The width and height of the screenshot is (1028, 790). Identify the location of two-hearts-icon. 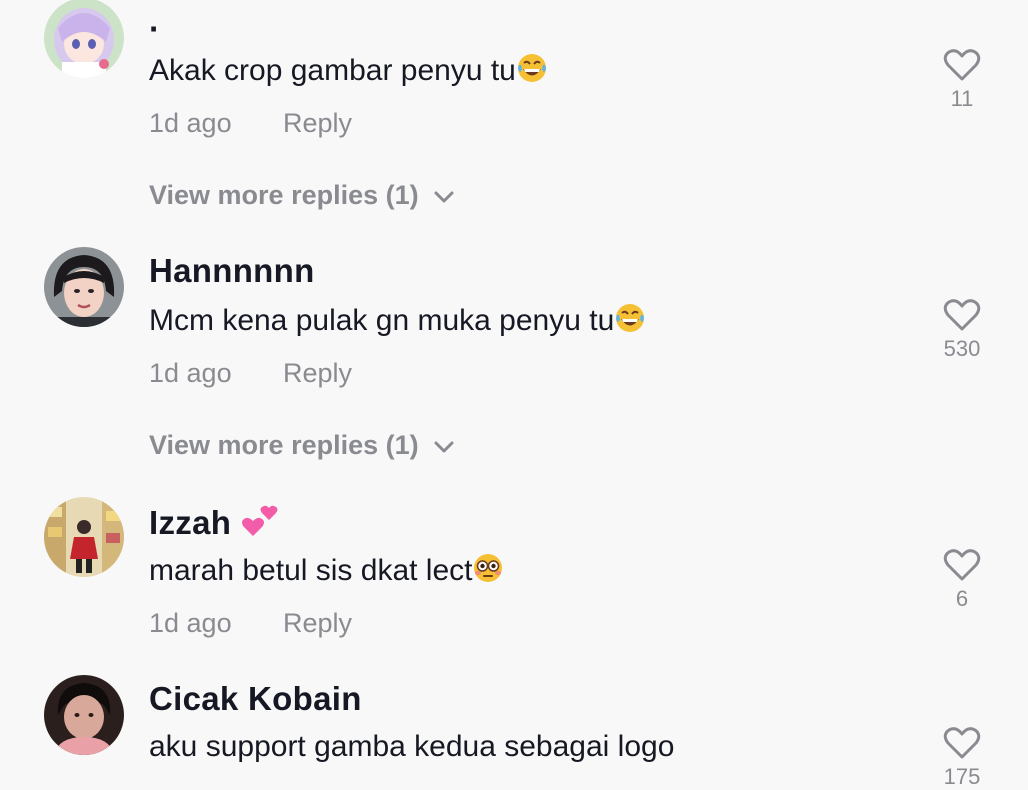
(260, 524).